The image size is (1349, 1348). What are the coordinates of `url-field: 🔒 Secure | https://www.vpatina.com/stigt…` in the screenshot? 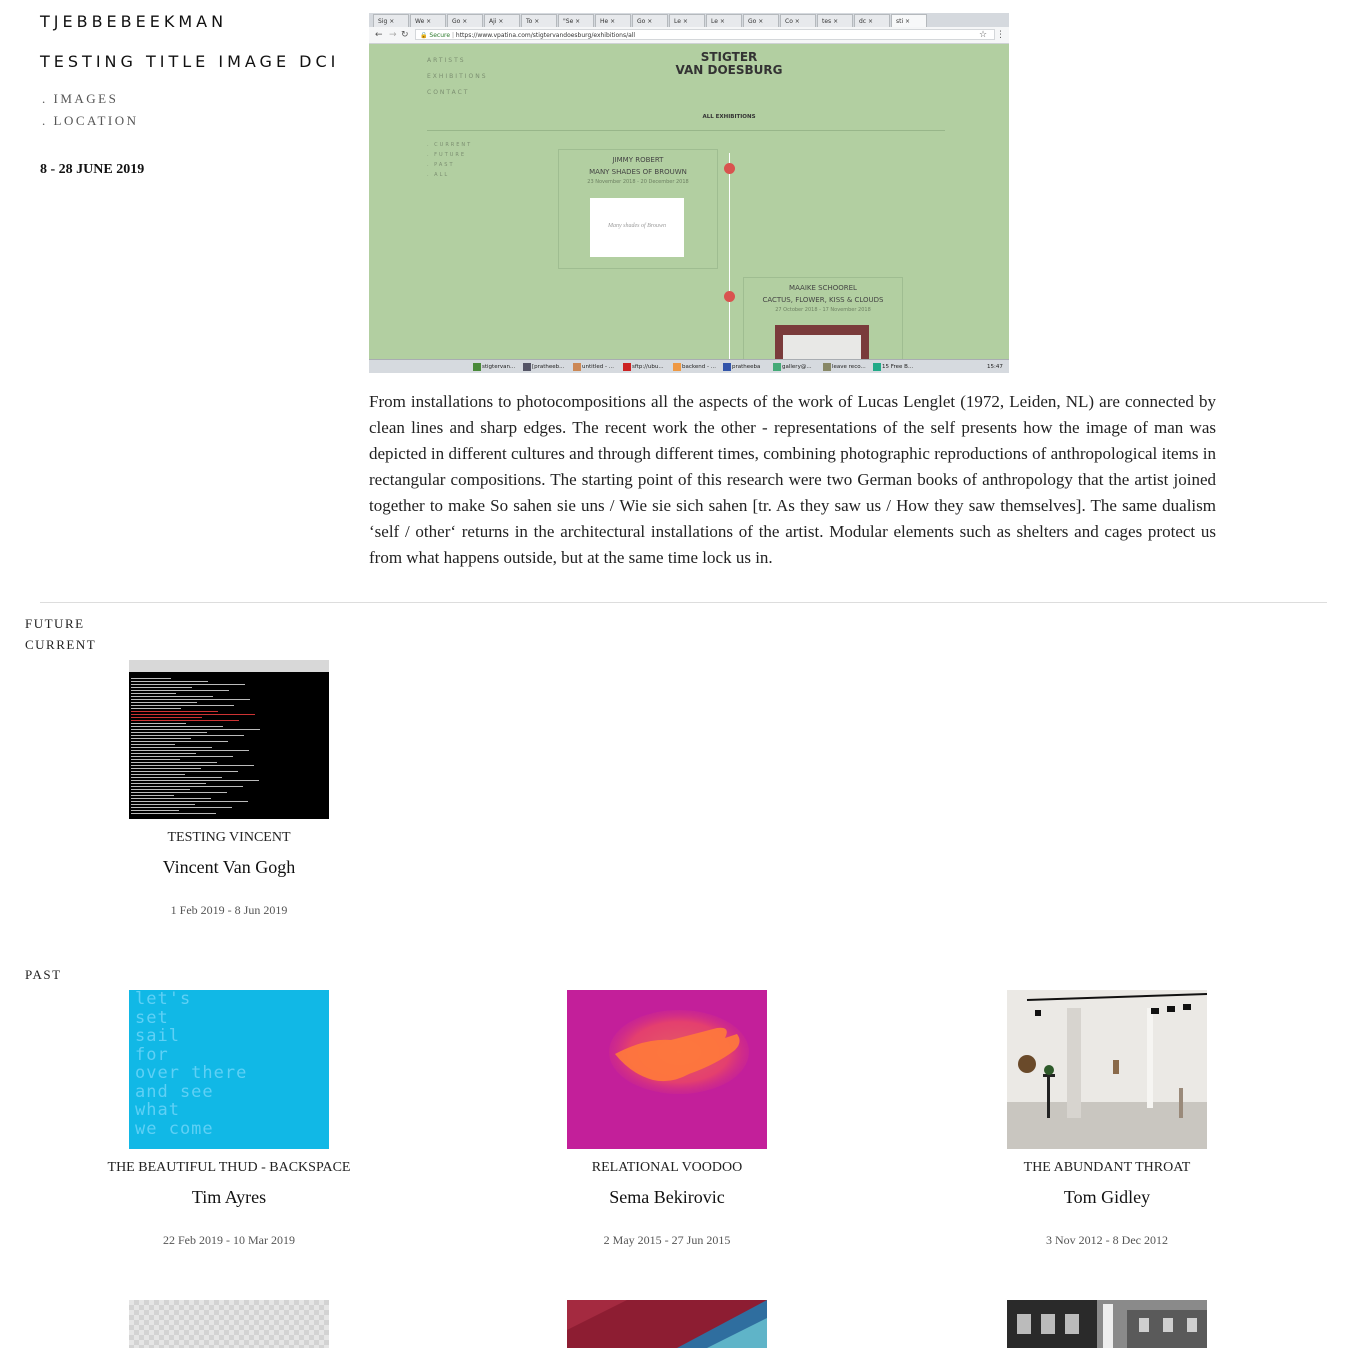 It's located at (705, 34).